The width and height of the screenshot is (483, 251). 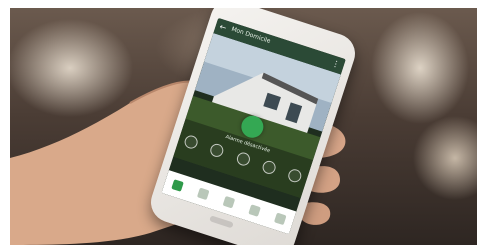 What do you see at coordinates (280, 219) in the screenshot?
I see `nav-settings-icon` at bounding box center [280, 219].